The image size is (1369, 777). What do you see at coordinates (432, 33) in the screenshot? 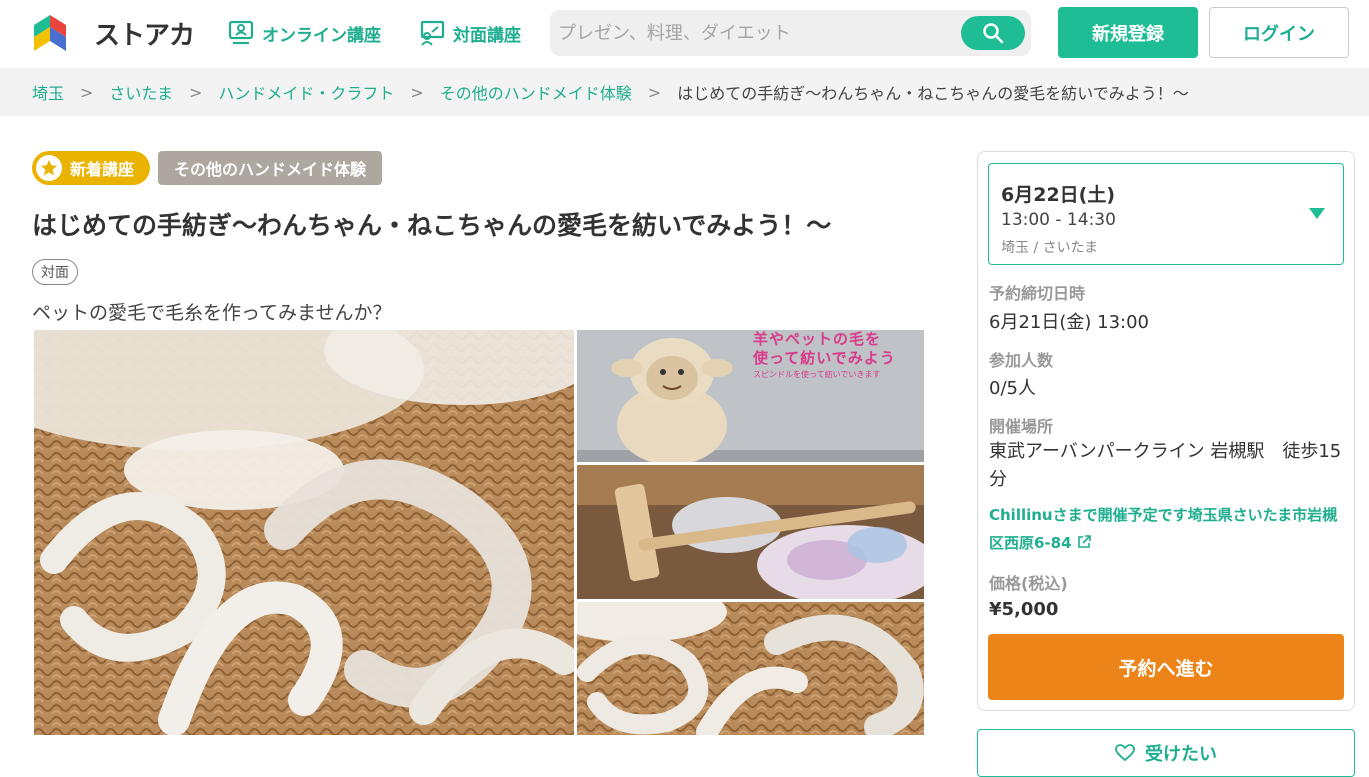
I see `whiteboard-teacher-icon` at bounding box center [432, 33].